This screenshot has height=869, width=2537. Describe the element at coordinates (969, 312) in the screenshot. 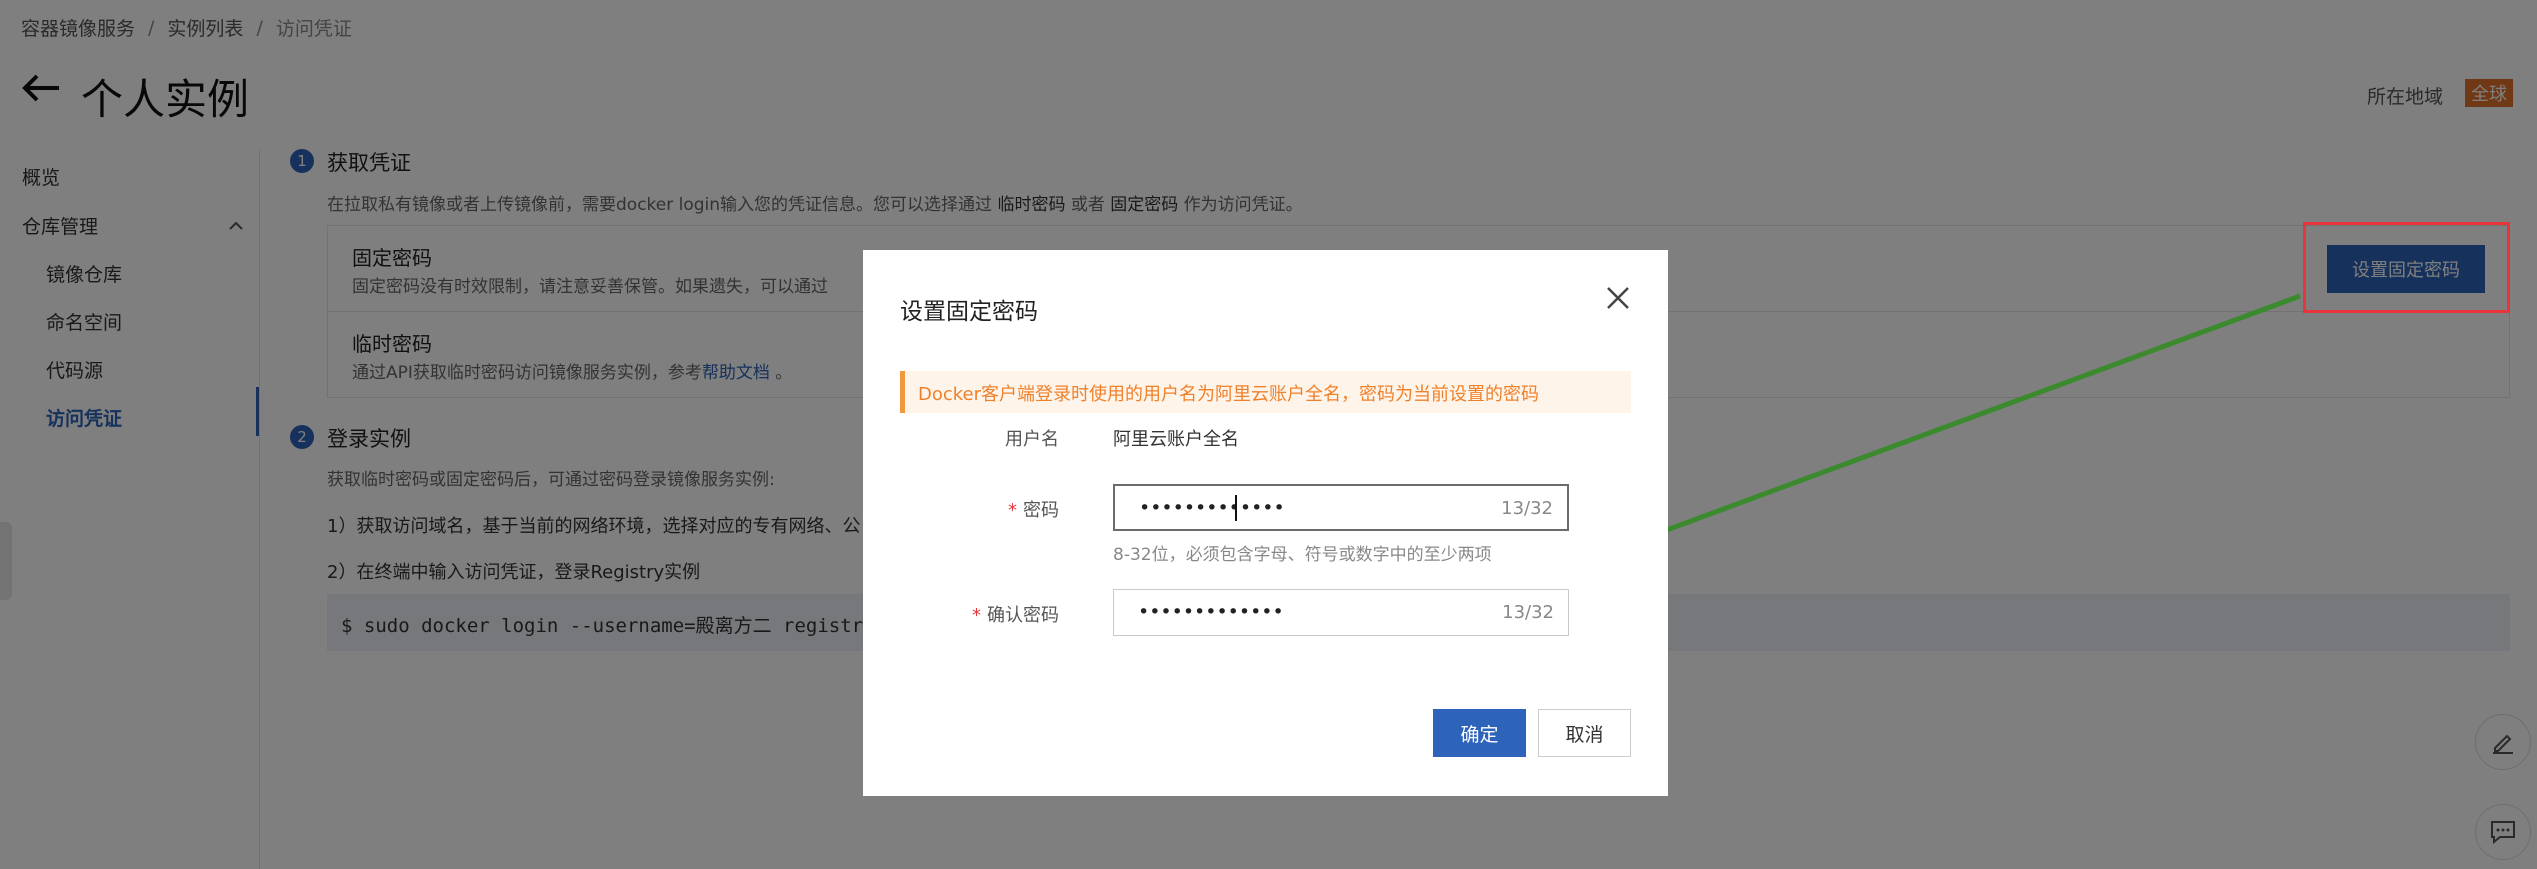

I see `dialog-title: 设置固定密码` at that location.